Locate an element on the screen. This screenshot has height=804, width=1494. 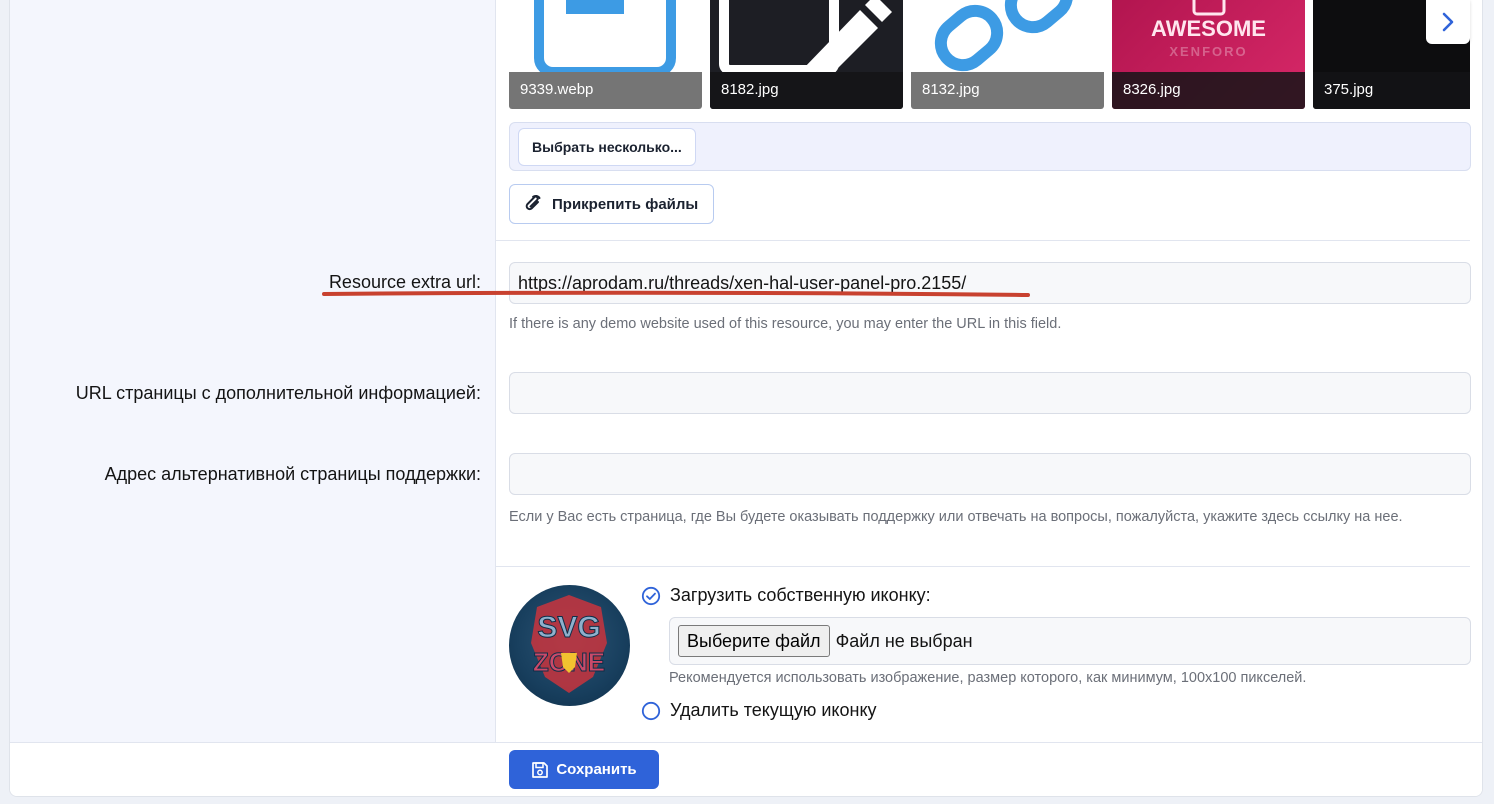
upload-icon-option: Загрузить собственную иконку: is located at coordinates (786, 595).